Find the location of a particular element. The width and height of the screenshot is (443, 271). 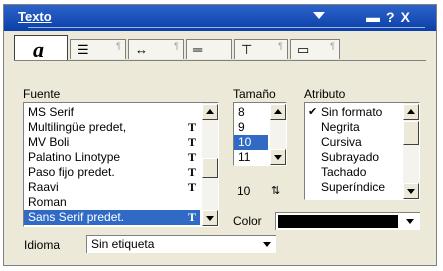

title-bar: Texto ▬?X is located at coordinates (220, 18).